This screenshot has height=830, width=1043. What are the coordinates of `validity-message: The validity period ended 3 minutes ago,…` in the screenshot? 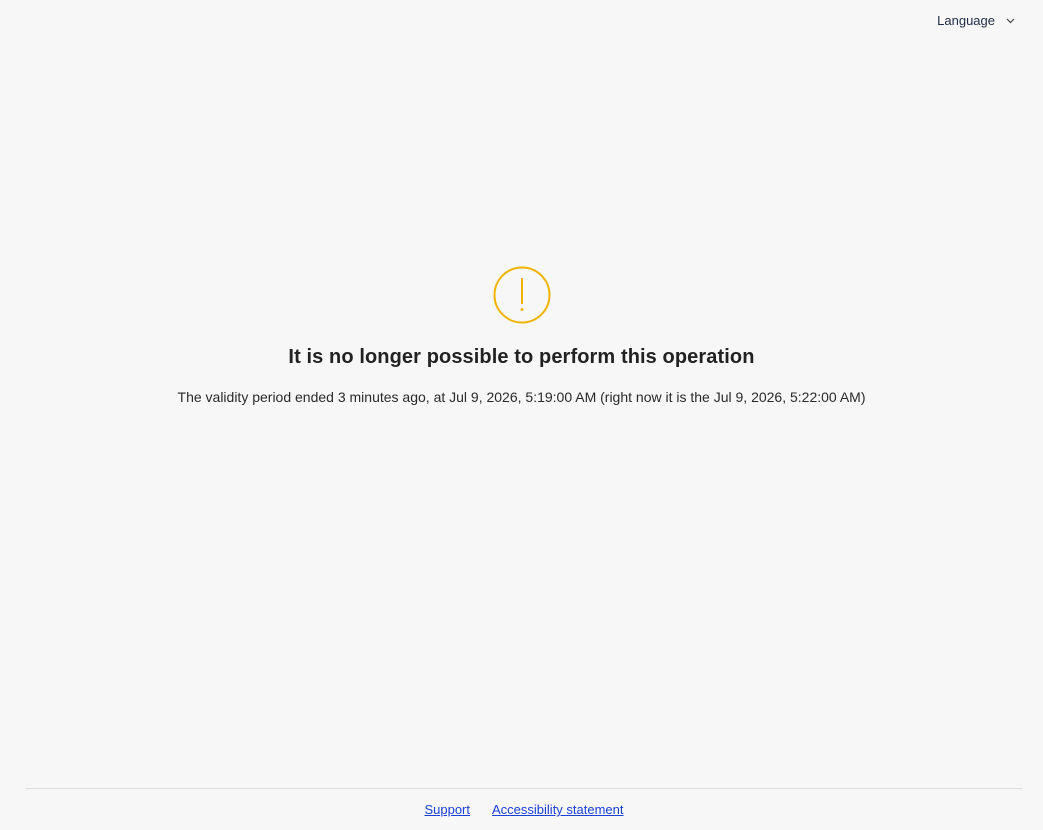 It's located at (521, 397).